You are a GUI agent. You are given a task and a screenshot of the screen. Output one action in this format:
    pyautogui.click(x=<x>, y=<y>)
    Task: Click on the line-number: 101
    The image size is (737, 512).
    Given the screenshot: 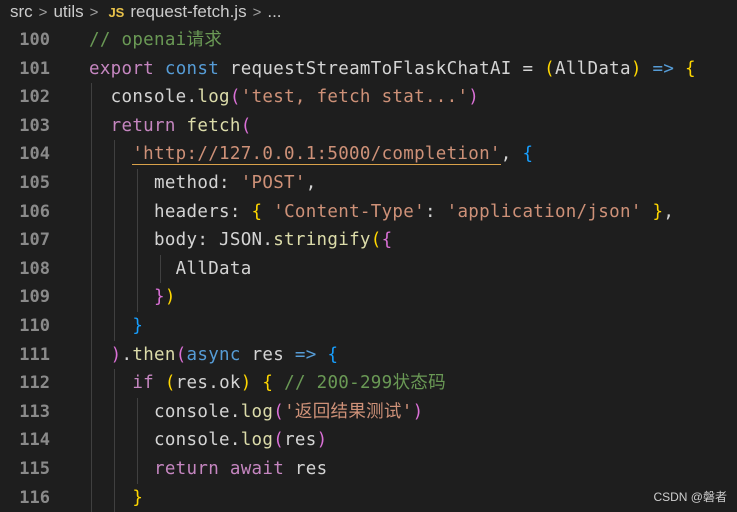 What is the action you would take?
    pyautogui.click(x=25, y=69)
    